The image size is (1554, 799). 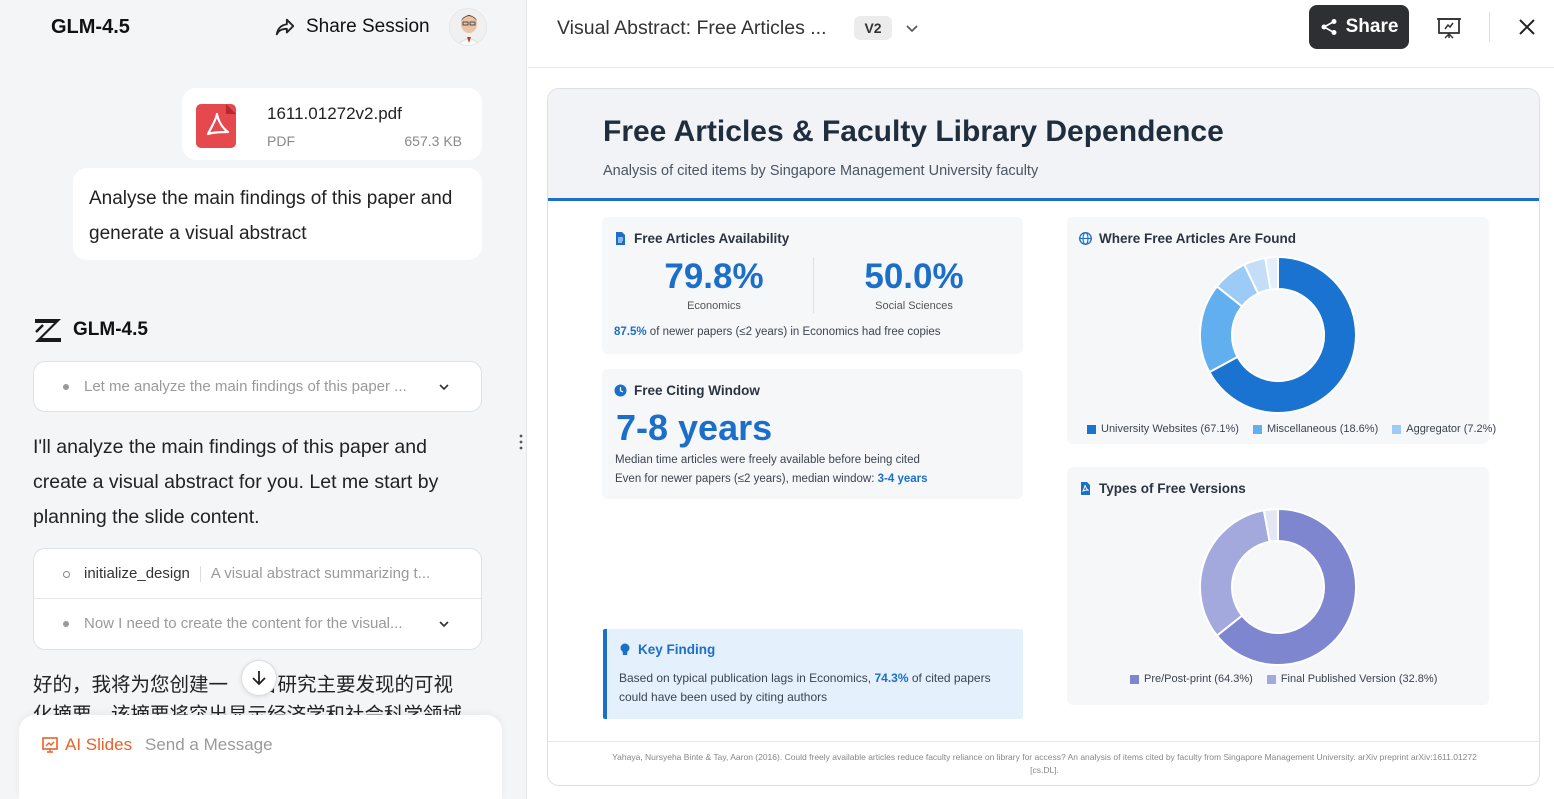 What do you see at coordinates (1235, 573) in the screenshot?
I see `donut-slice` at bounding box center [1235, 573].